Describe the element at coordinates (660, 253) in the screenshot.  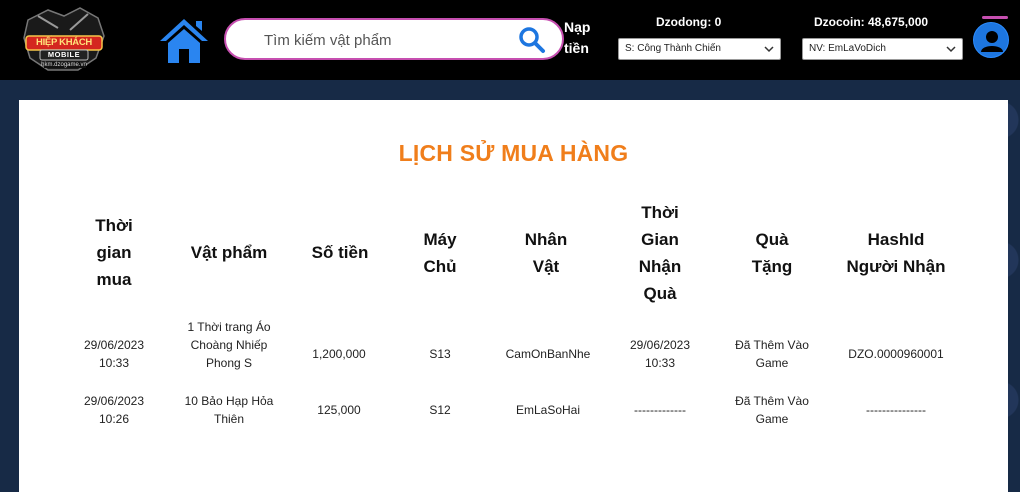
I see `column-header-gift-time: Thời Gian Nhận Quà` at that location.